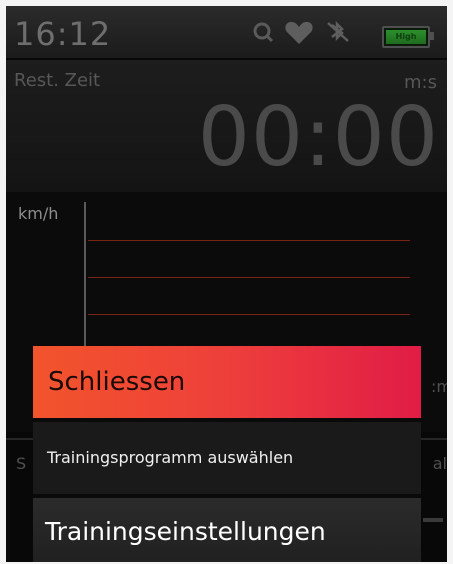 The width and height of the screenshot is (453, 564). I want to click on partial-label-right: al, so click(439, 463).